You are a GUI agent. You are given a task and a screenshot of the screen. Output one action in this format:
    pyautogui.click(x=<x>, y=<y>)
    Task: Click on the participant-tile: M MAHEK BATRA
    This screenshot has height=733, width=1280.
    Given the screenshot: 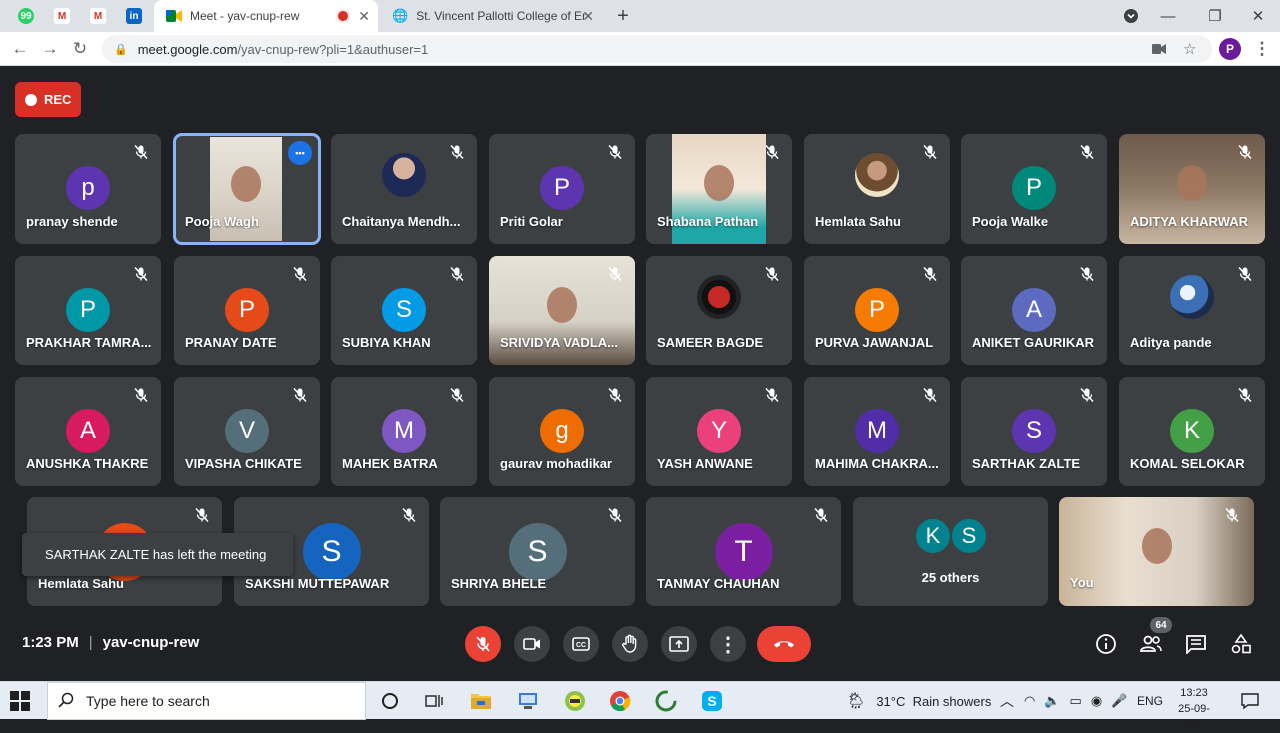 What is the action you would take?
    pyautogui.click(x=404, y=431)
    